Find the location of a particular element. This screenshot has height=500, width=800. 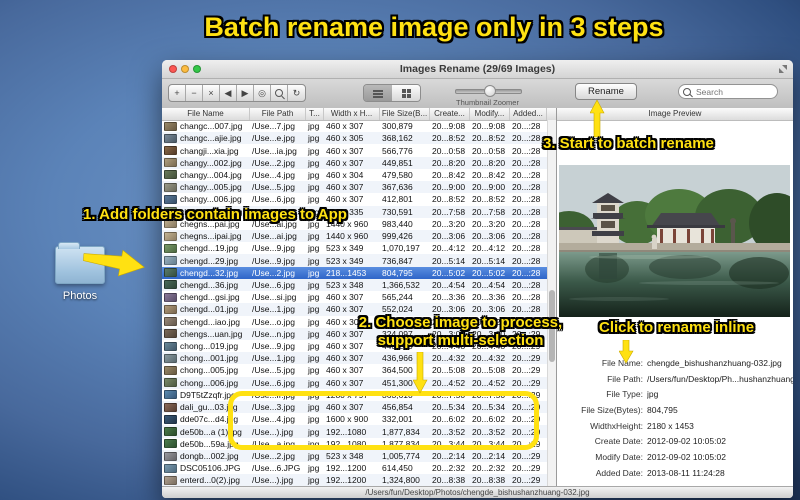

refresh-button: ↻ is located at coordinates (296, 93).